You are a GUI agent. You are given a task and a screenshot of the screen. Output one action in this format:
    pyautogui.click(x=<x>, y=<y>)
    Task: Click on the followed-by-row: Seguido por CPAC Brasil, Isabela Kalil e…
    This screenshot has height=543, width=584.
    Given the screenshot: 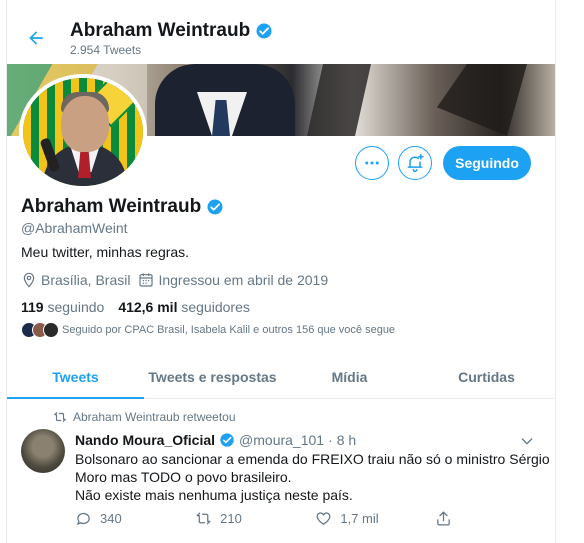 What is the action you would take?
    pyautogui.click(x=208, y=330)
    